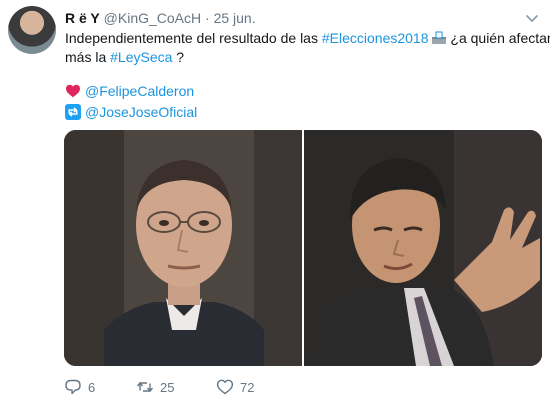 This screenshot has height=402, width=550. What do you see at coordinates (375, 38) in the screenshot?
I see `hashtag-elecciones2018: #Elecciones2018` at bounding box center [375, 38].